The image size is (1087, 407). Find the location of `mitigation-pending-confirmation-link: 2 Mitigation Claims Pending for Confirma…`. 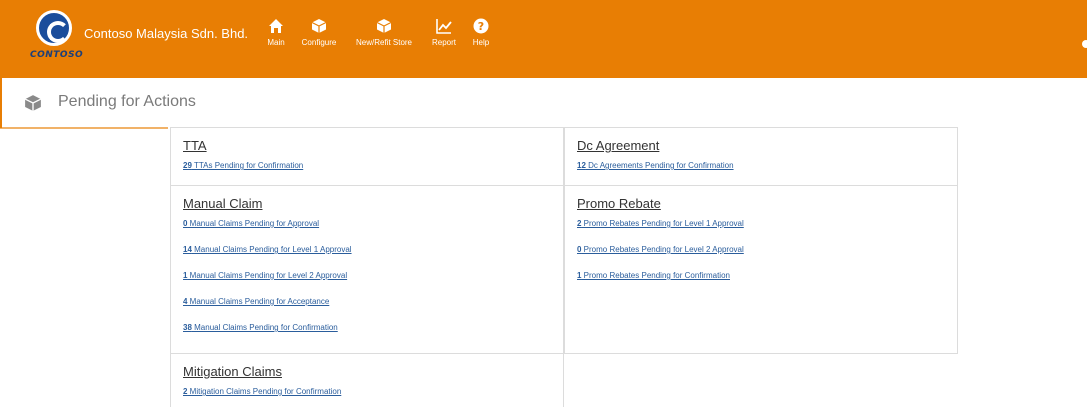

mitigation-pending-confirmation-link: 2 Mitigation Claims Pending for Confirma… is located at coordinates (367, 397).